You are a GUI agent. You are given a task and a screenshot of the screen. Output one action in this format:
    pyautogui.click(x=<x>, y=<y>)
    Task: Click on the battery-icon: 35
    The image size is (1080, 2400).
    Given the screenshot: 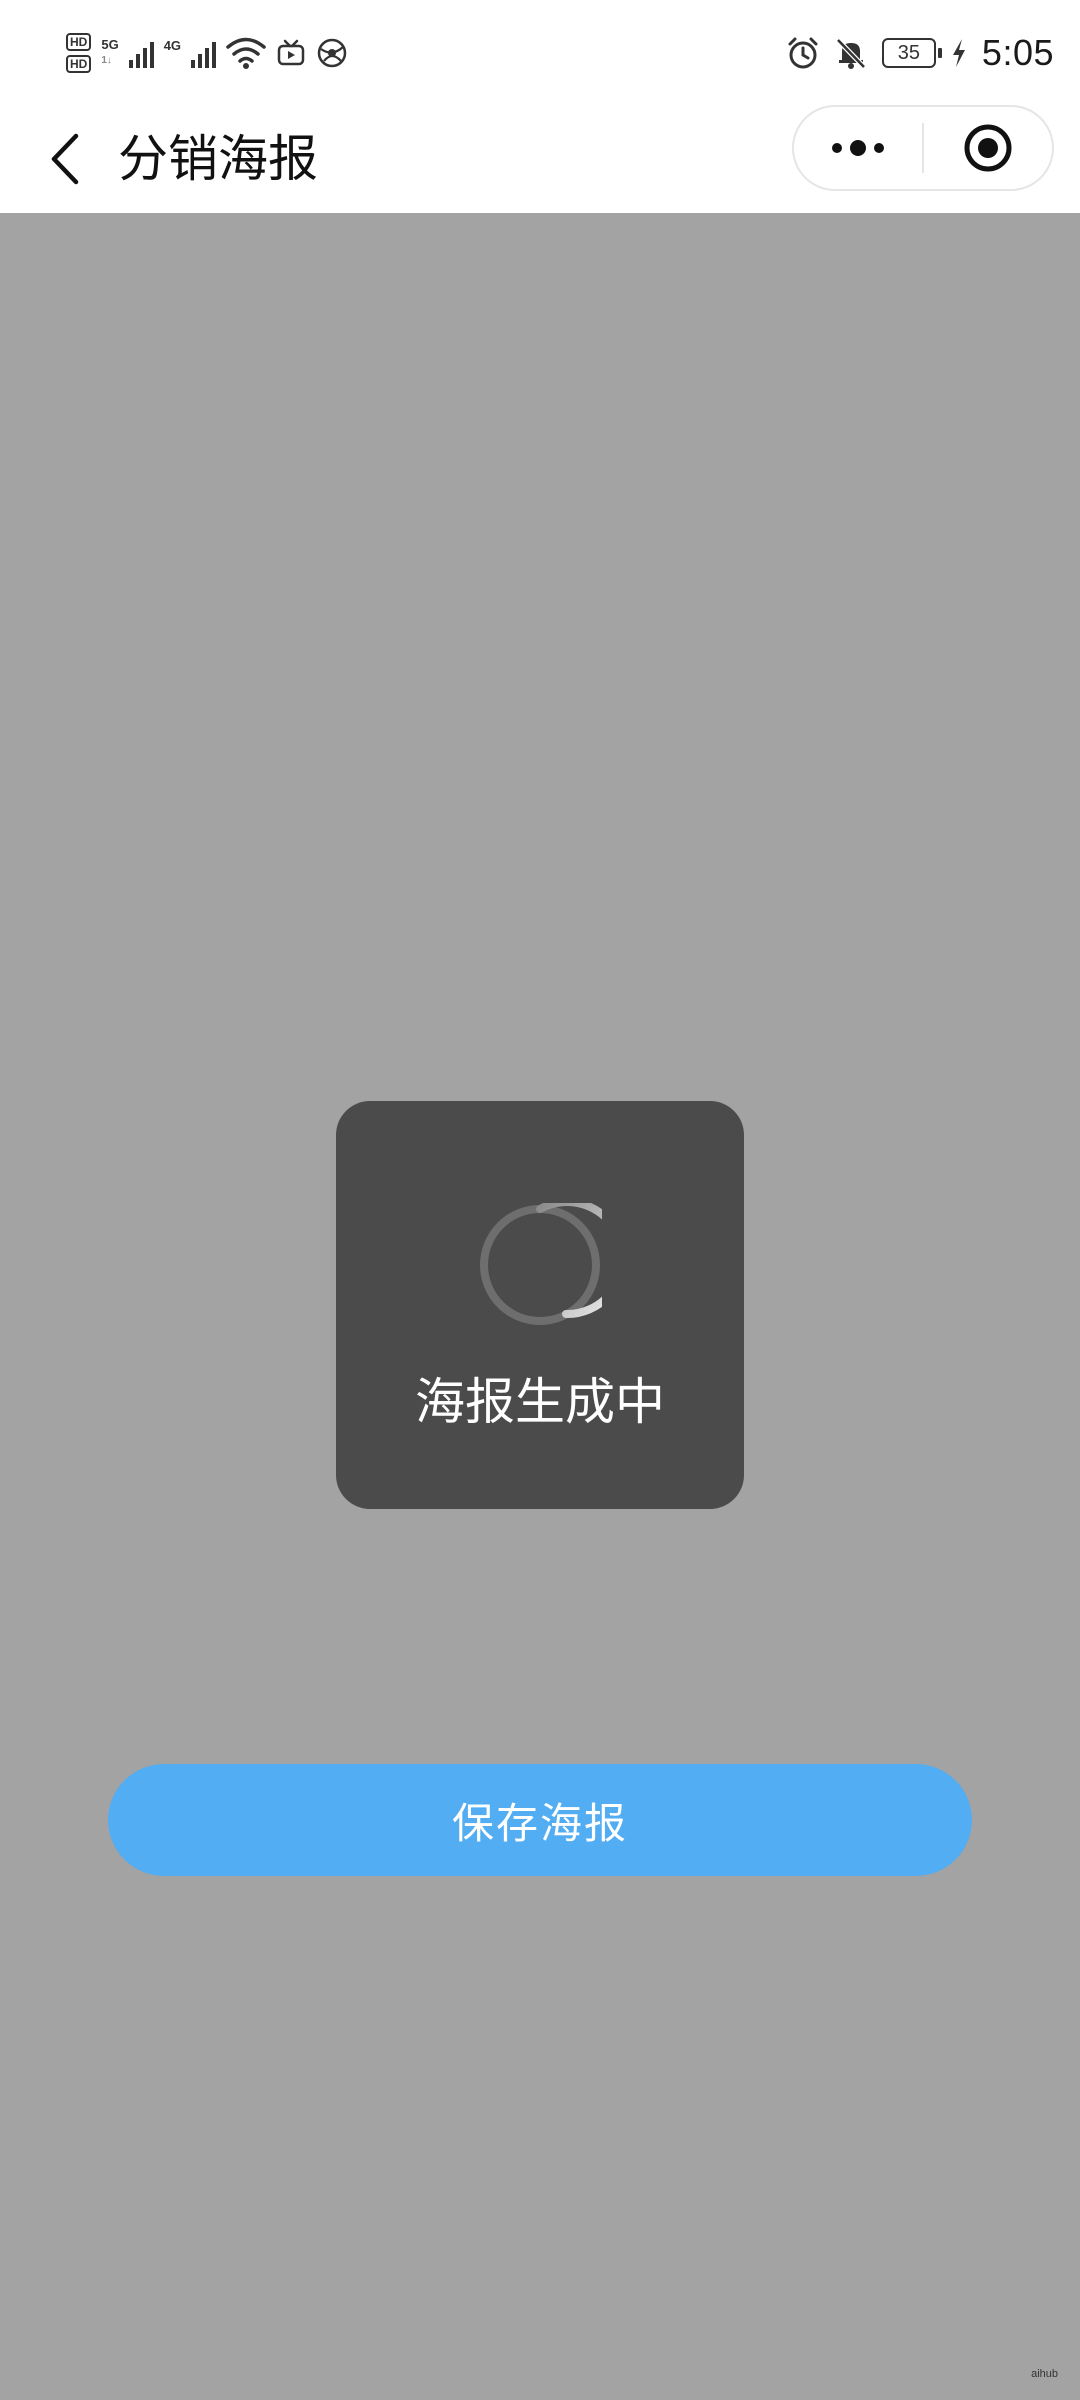 What is the action you would take?
    pyautogui.click(x=911, y=53)
    